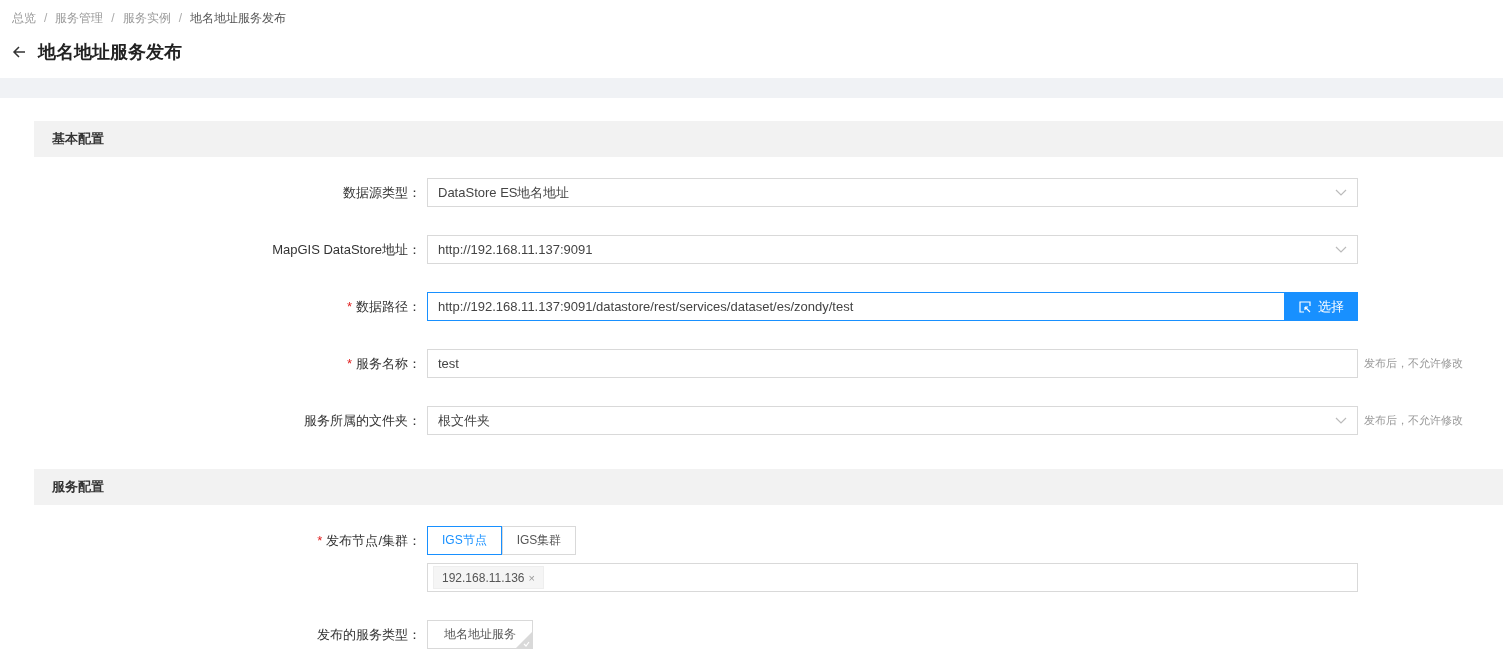 The height and width of the screenshot is (666, 1503). What do you see at coordinates (856, 306) in the screenshot?
I see `input-field: http://192.168.11.137:9091/datastore/rest/services/dataset/es/zondy/test` at bounding box center [856, 306].